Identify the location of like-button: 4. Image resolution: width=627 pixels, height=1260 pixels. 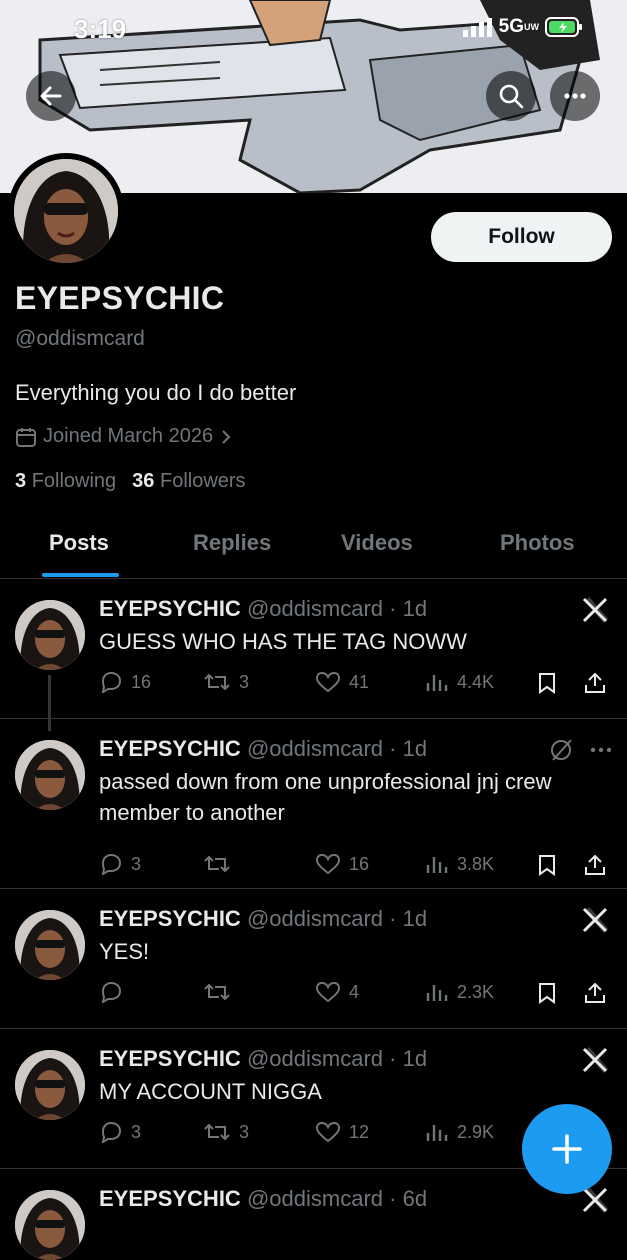
(337, 992).